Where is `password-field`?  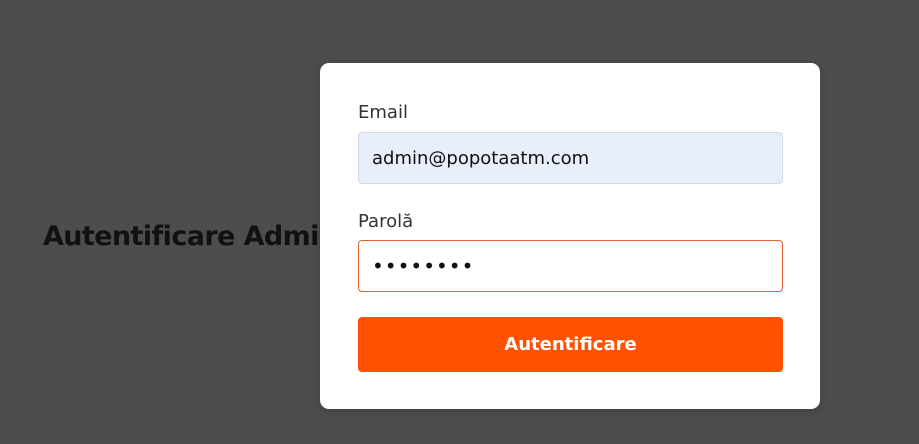 password-field is located at coordinates (570, 266).